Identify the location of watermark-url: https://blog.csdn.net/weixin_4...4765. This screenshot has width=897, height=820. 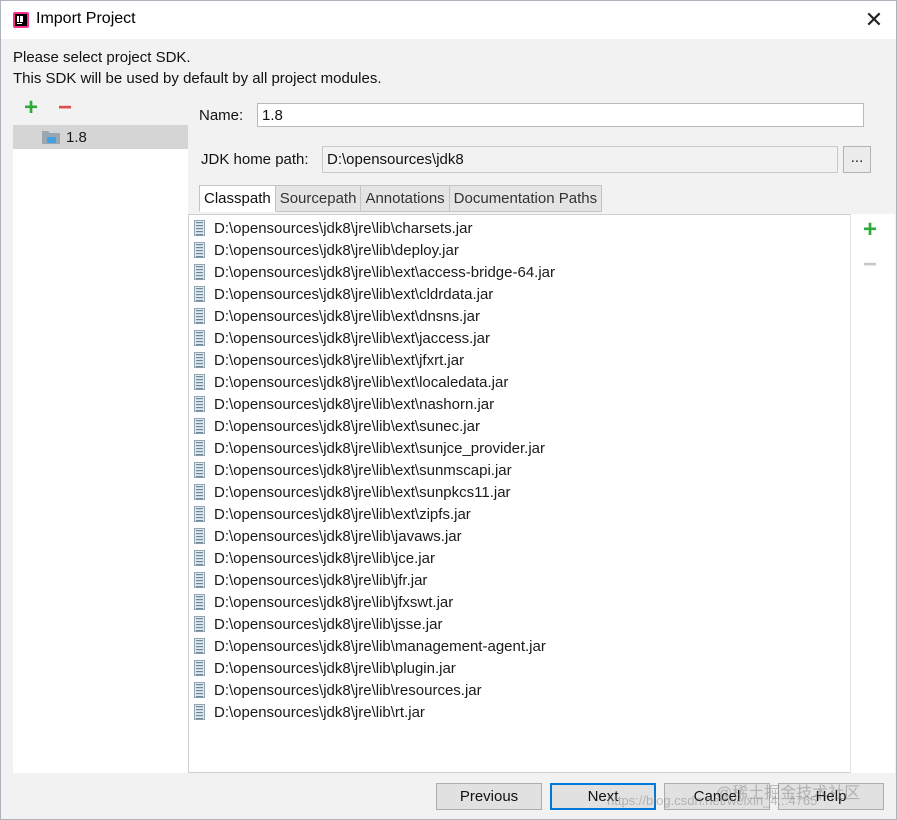
(712, 800).